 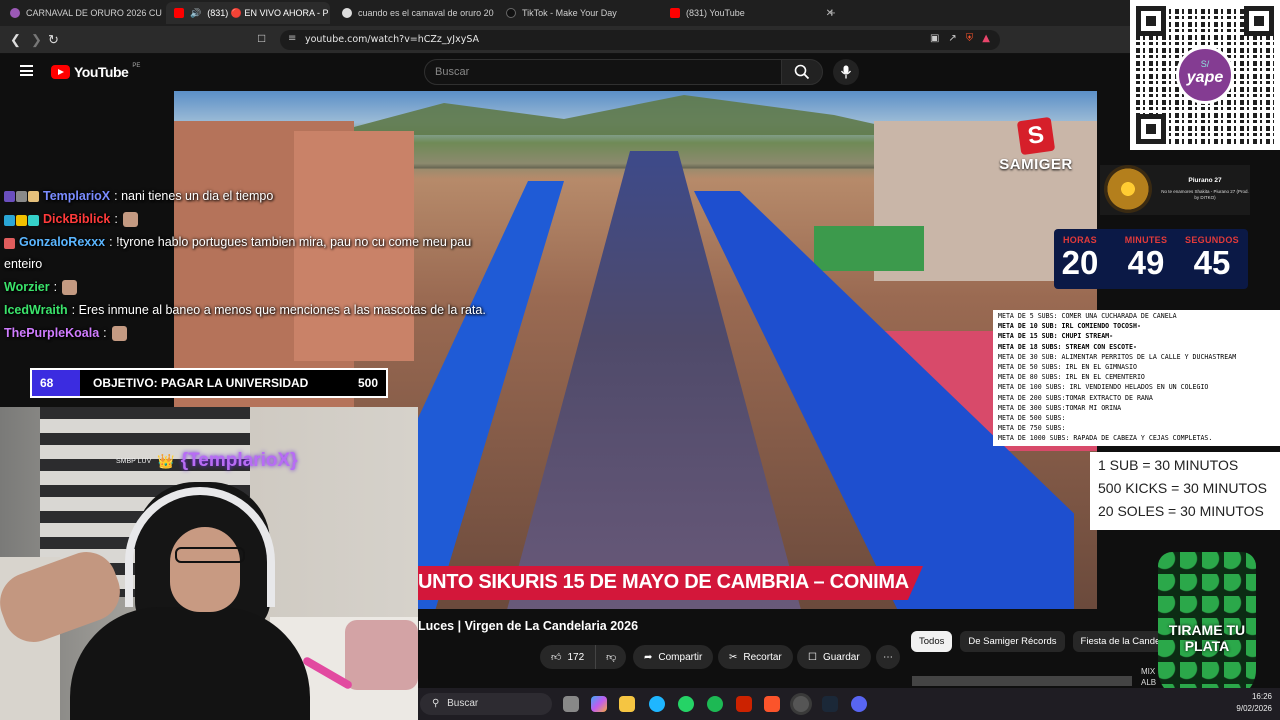 What do you see at coordinates (1205, 77) in the screenshot?
I see `yape-brand: yape` at bounding box center [1205, 77].